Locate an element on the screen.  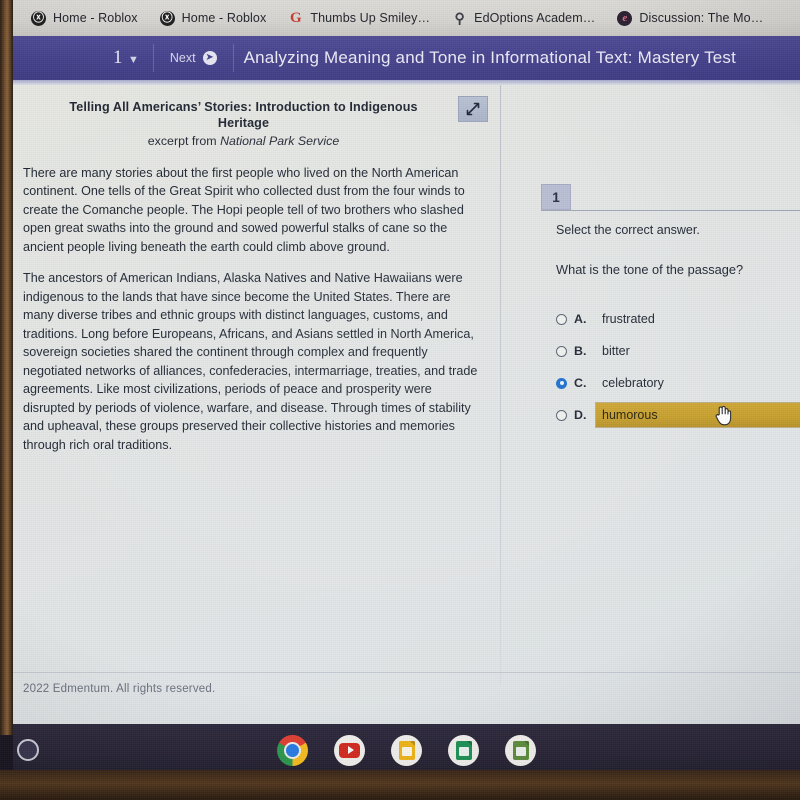
passage-source: National Park Service is located at coordinates (280, 141).